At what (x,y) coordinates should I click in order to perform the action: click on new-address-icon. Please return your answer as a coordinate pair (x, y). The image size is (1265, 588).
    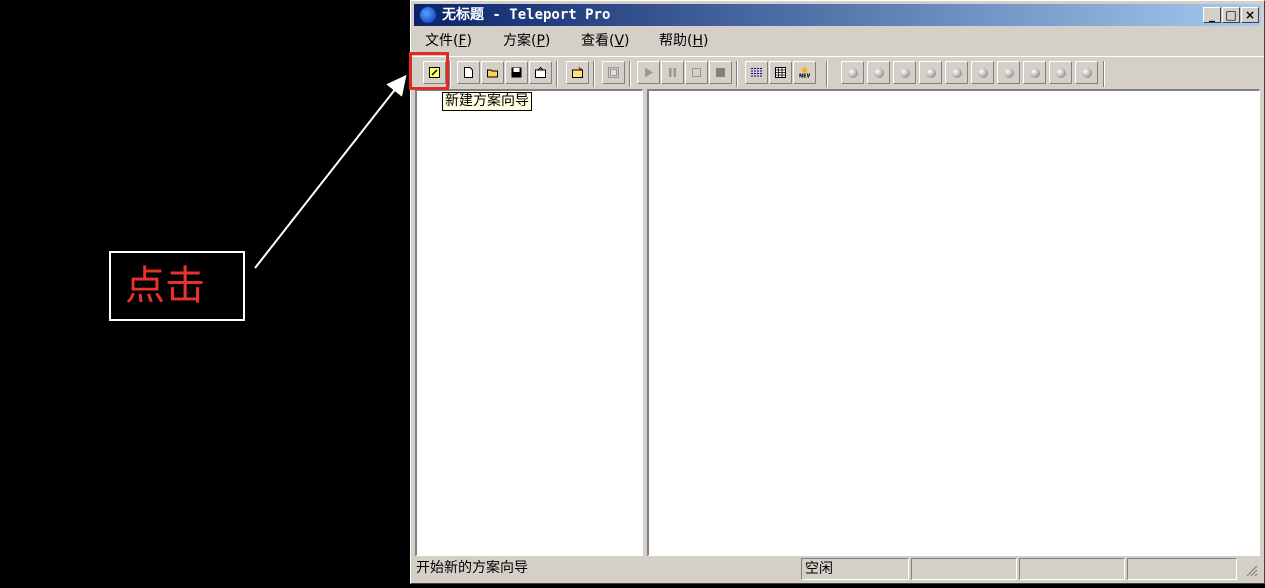
    Looking at the image, I should click on (577, 72).